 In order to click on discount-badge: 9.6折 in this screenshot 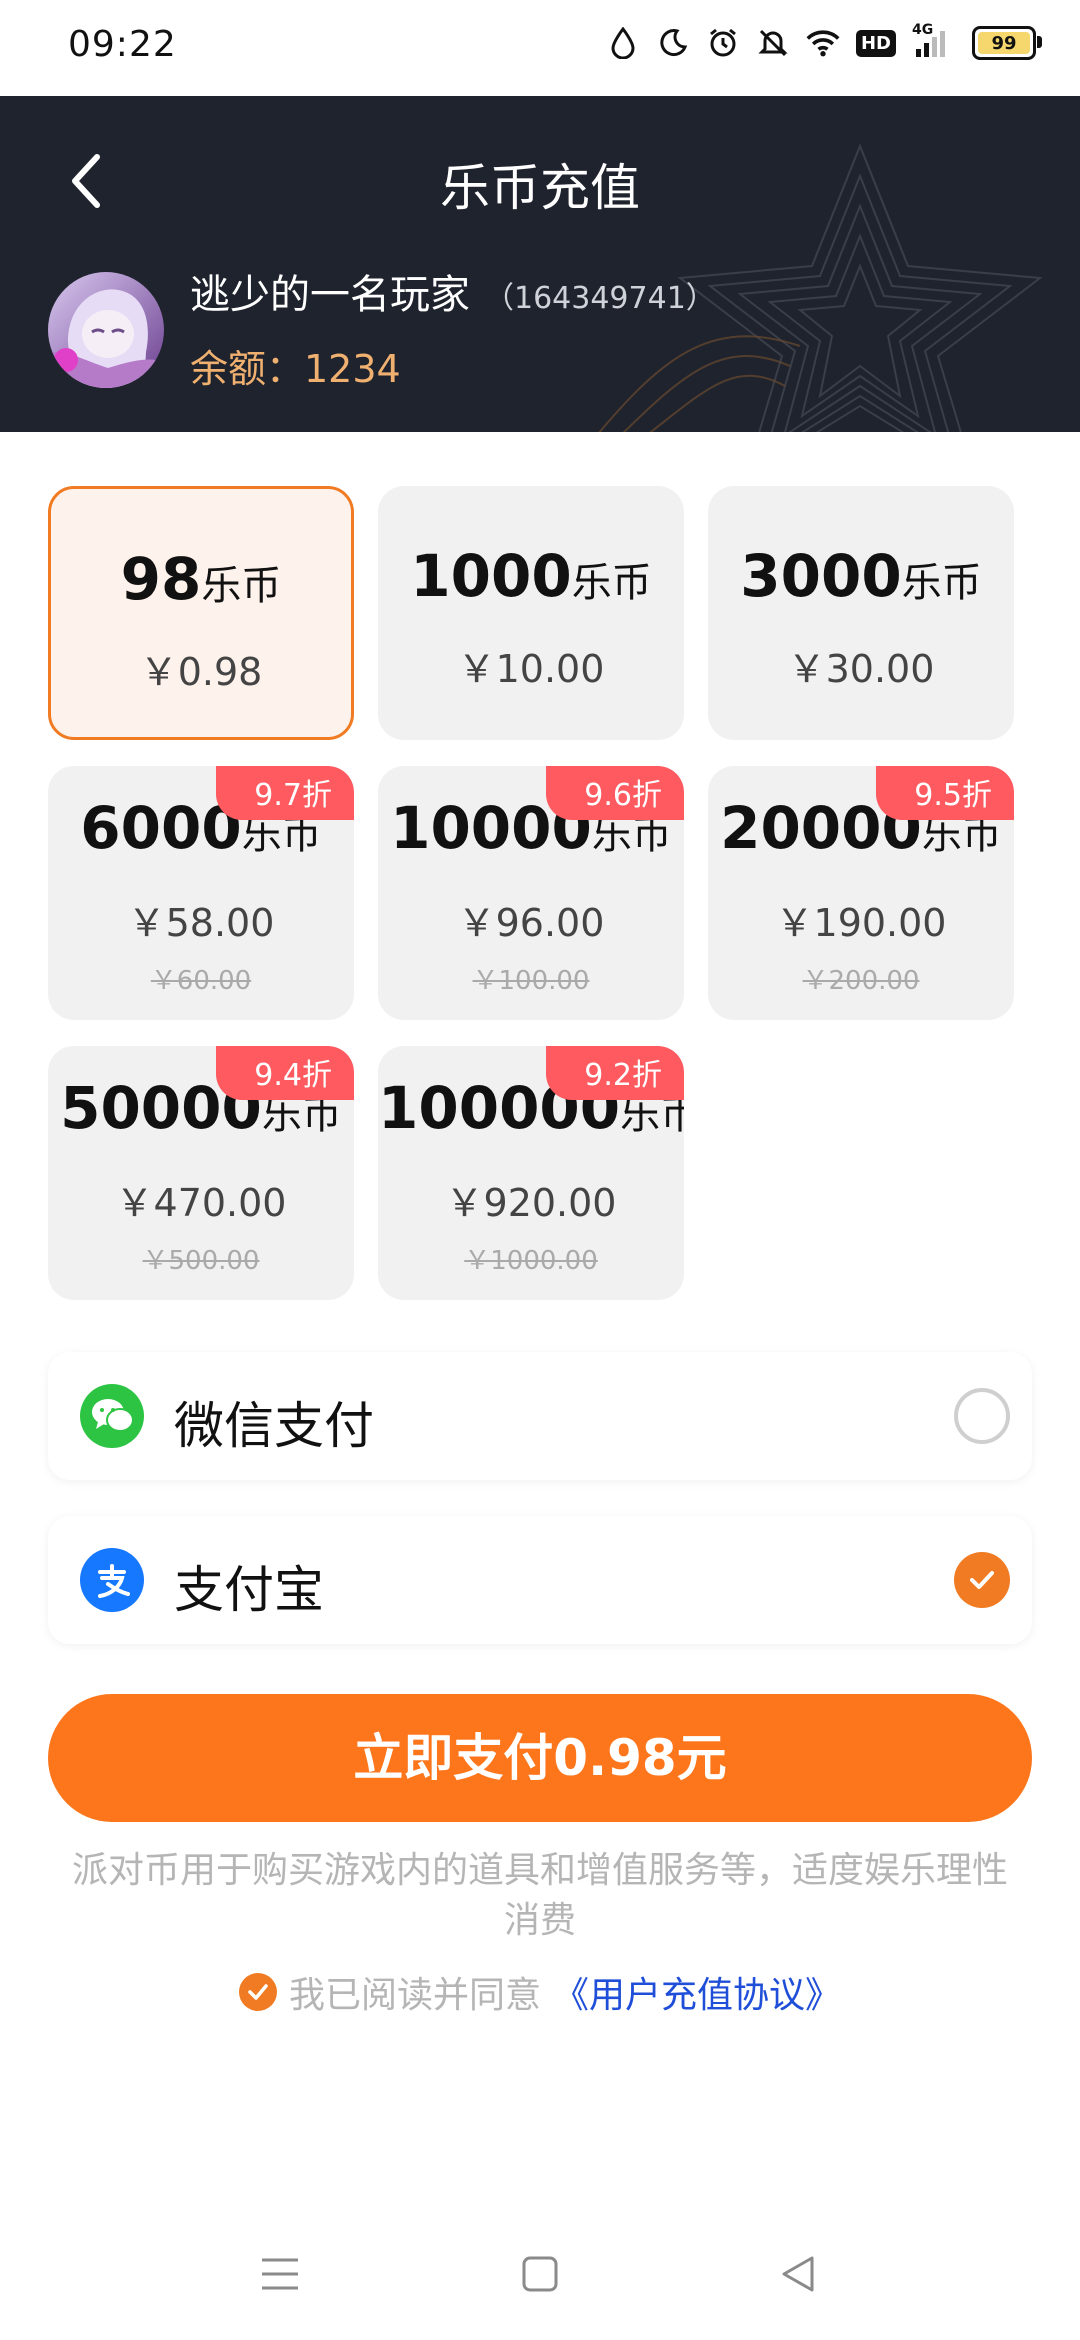, I will do `click(615, 793)`.